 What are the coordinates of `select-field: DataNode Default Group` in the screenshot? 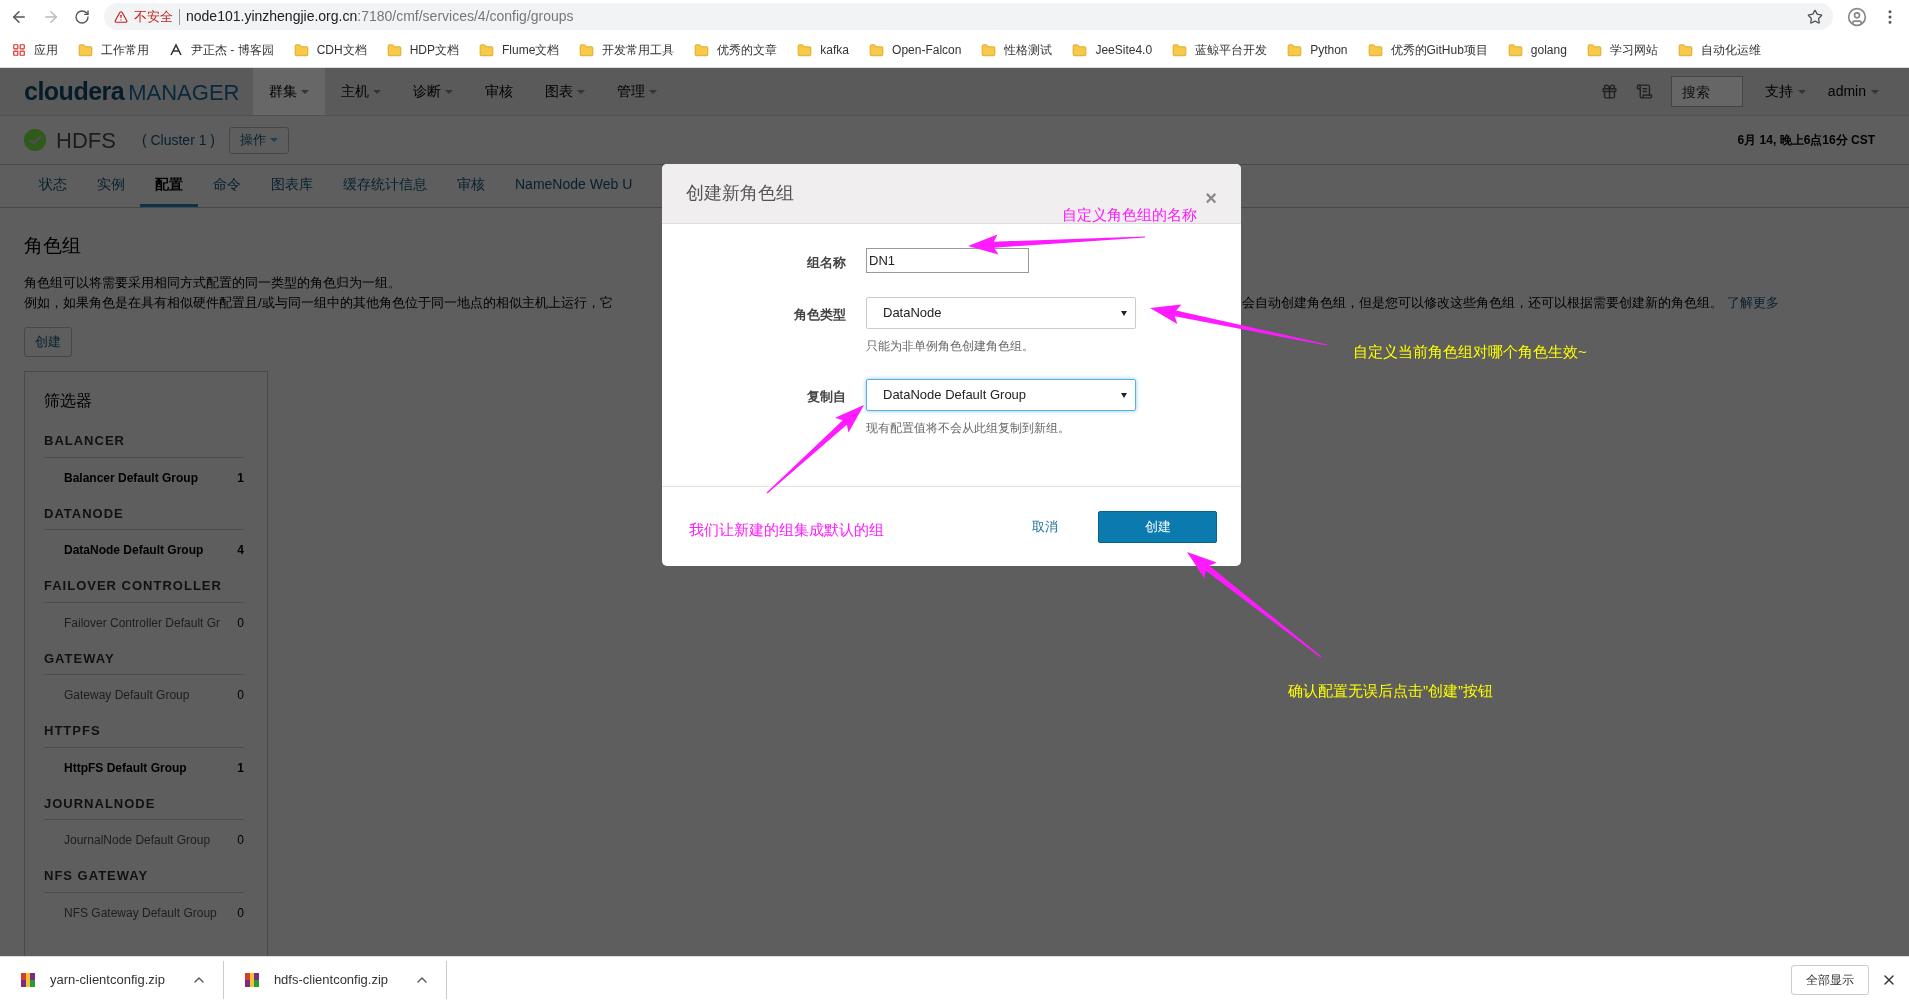 It's located at (1001, 395).